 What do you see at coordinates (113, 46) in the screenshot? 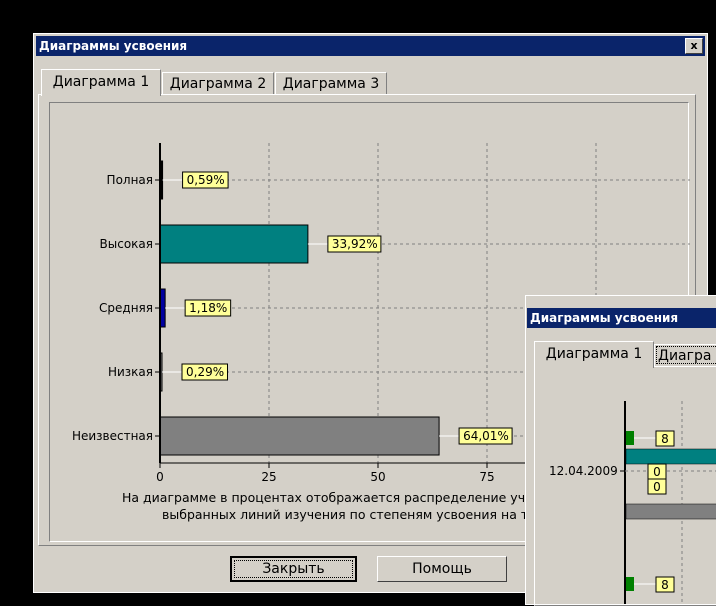
I see `window-title: Диаграммы усвоения` at bounding box center [113, 46].